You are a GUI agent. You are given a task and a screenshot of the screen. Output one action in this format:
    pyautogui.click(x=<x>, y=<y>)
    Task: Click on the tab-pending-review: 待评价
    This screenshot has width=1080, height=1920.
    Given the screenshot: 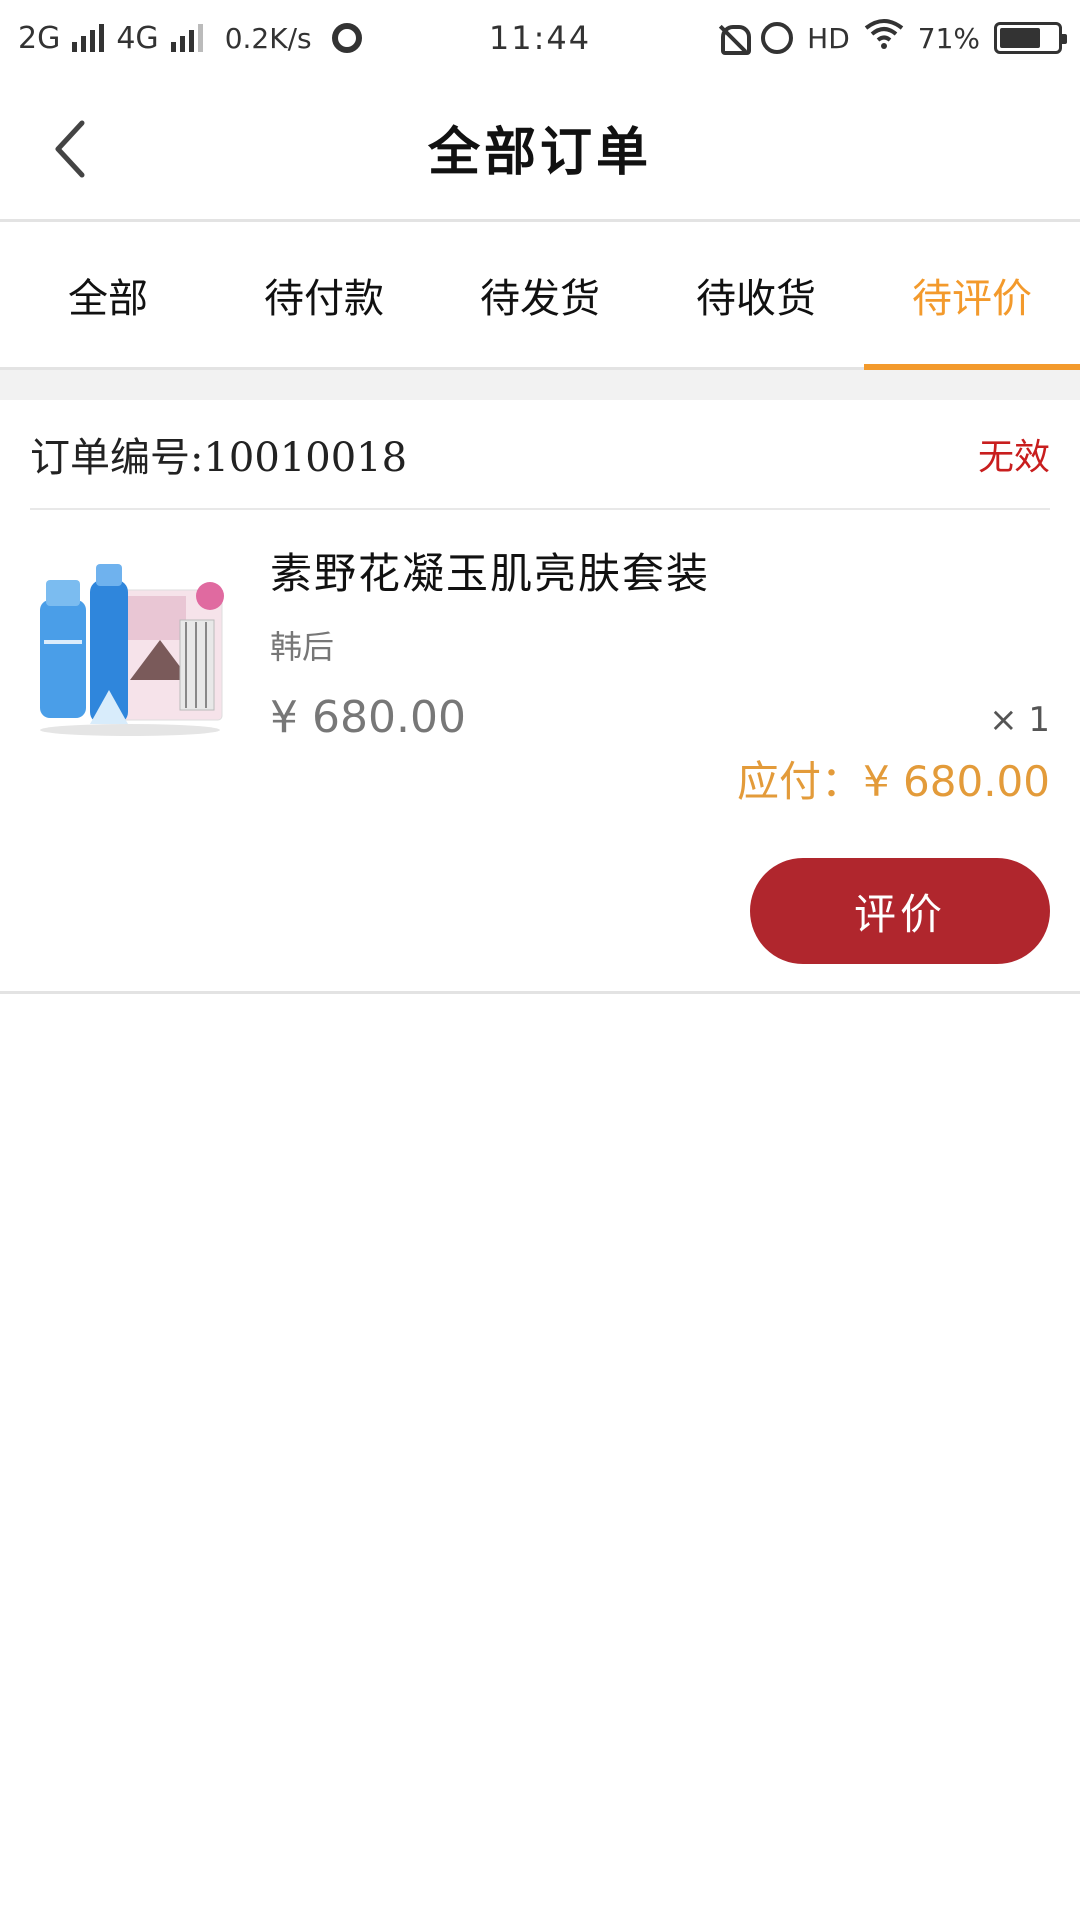 What is the action you would take?
    pyautogui.click(x=972, y=296)
    